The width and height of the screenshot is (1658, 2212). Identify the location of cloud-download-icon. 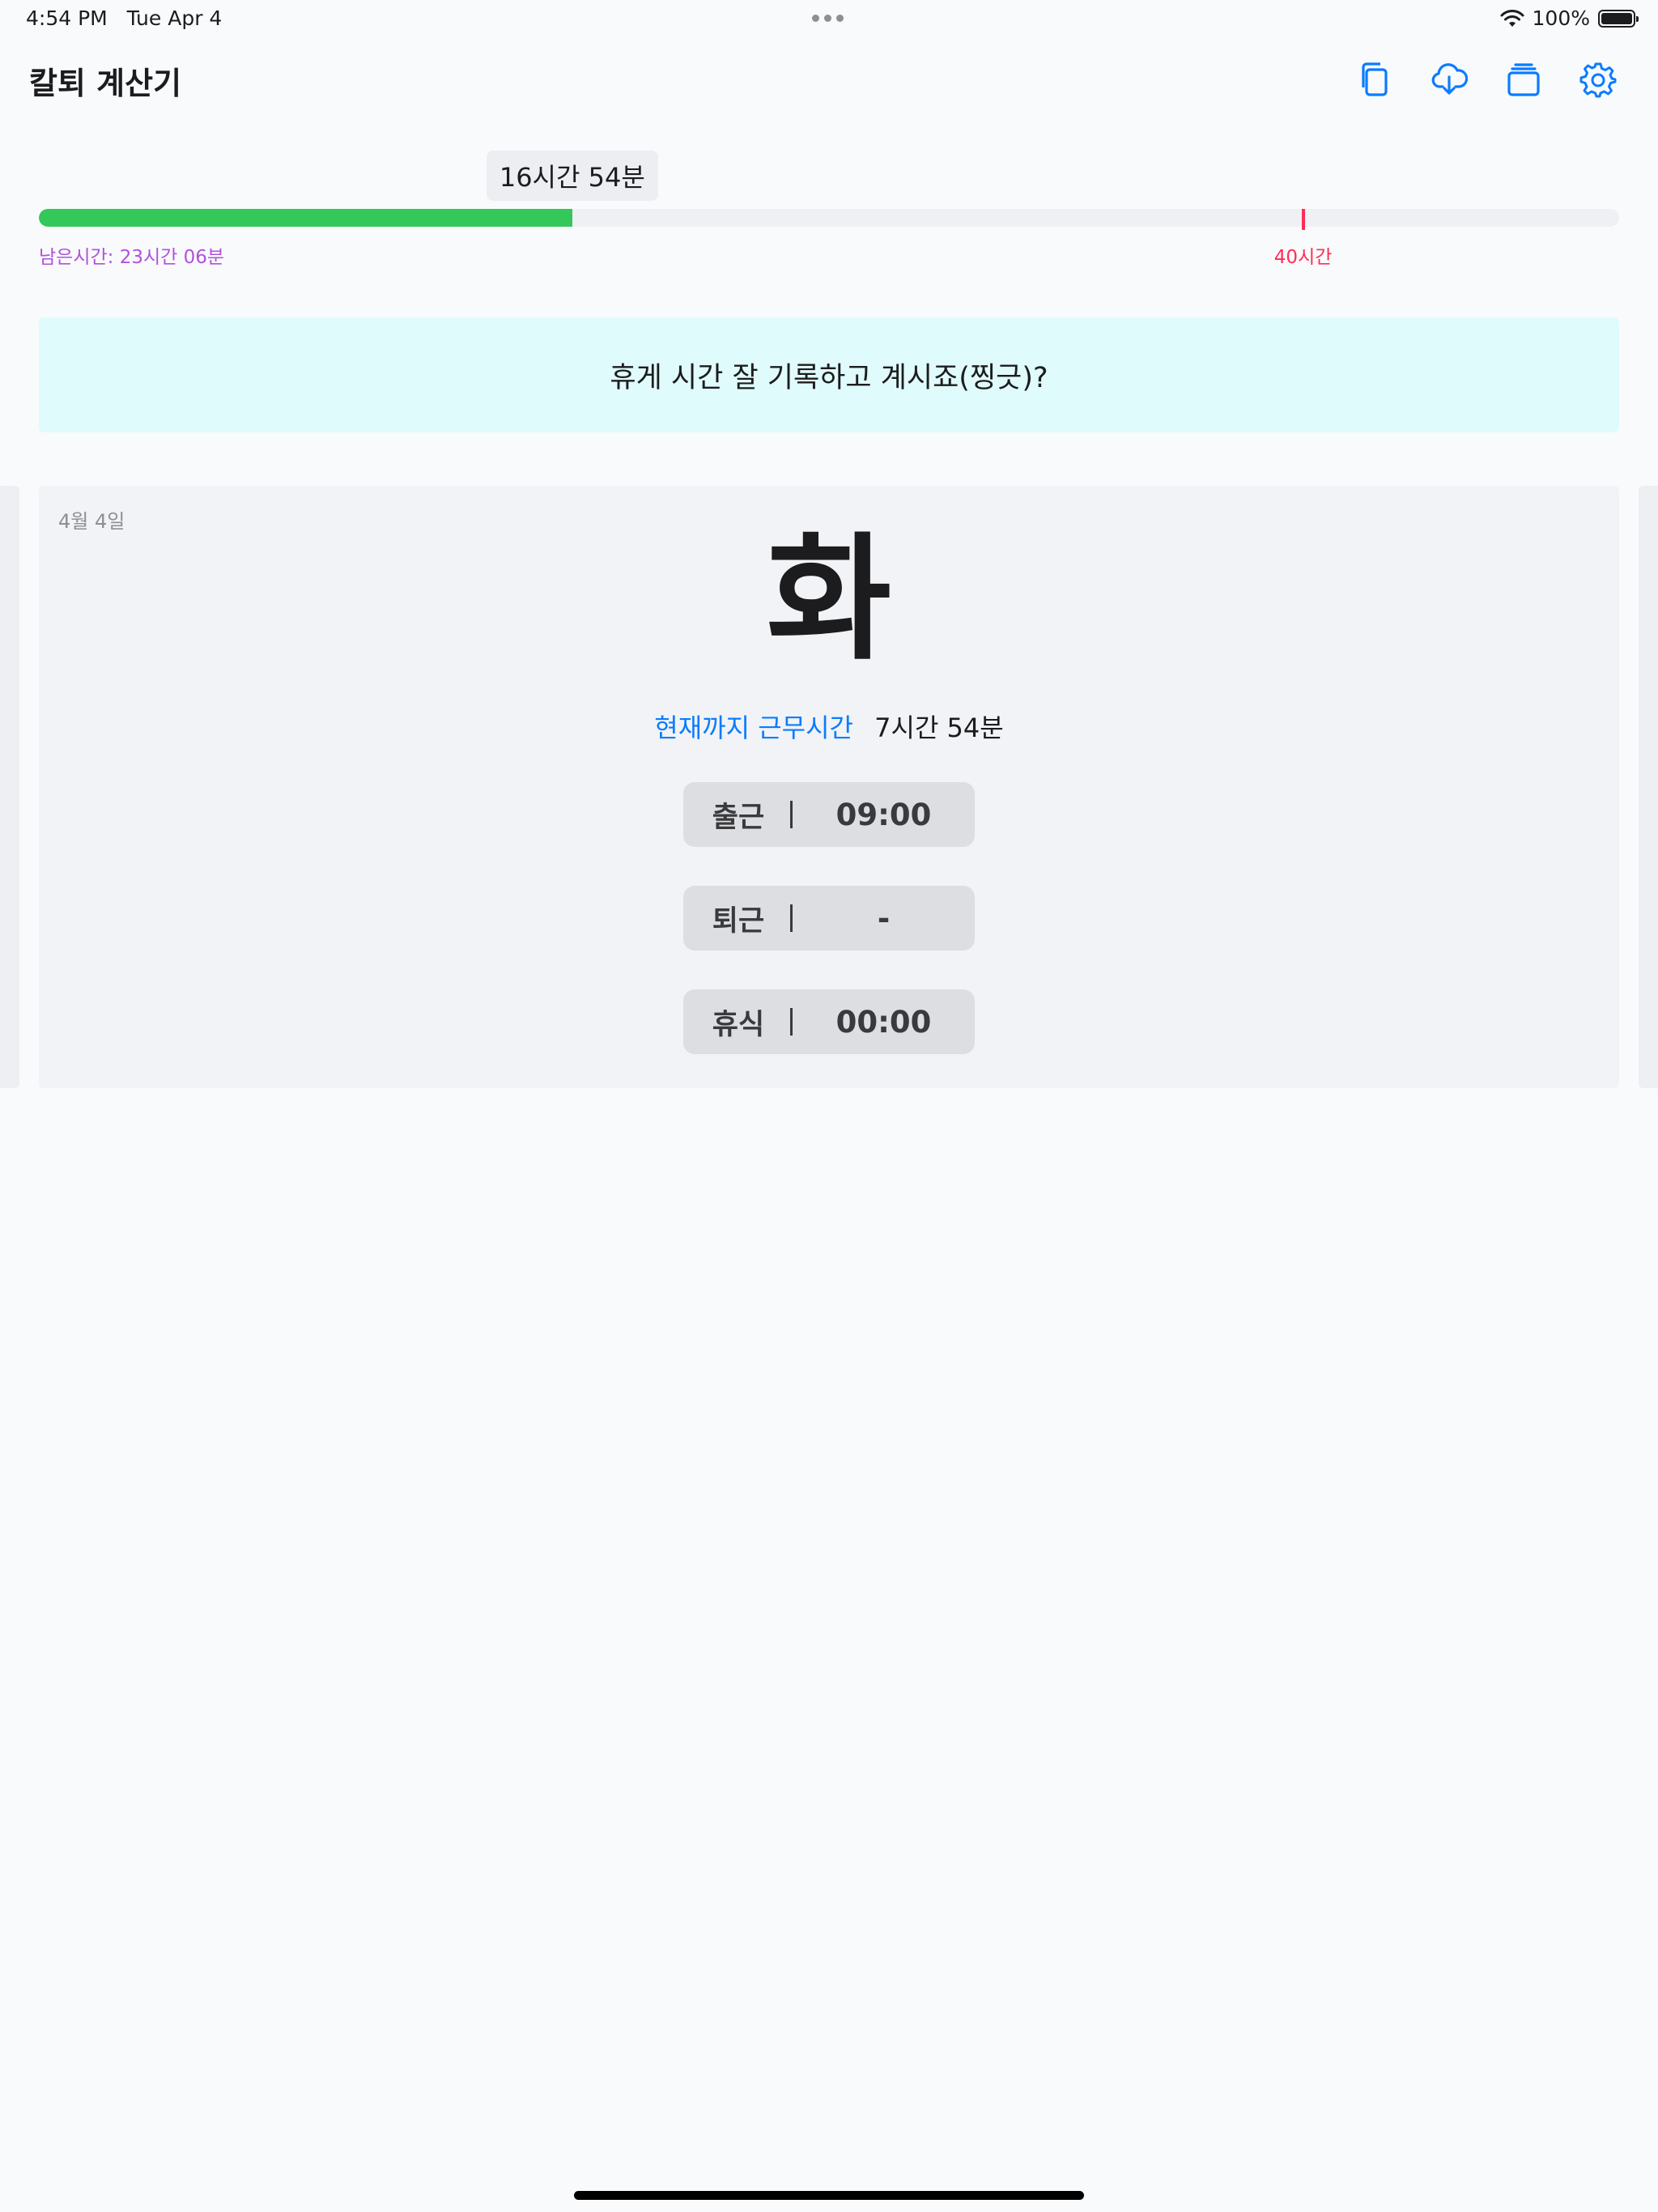
(1449, 79).